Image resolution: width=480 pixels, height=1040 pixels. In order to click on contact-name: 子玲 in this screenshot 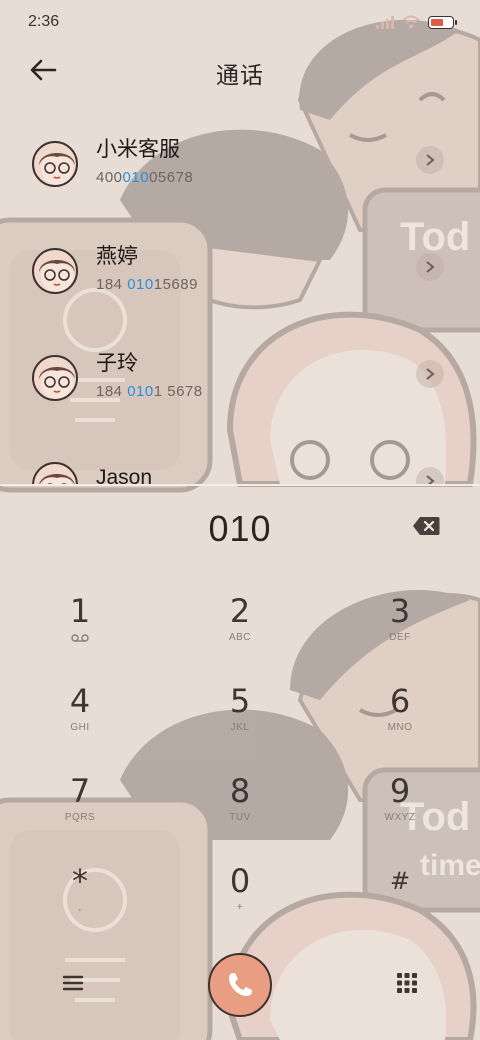, I will do `click(117, 363)`.